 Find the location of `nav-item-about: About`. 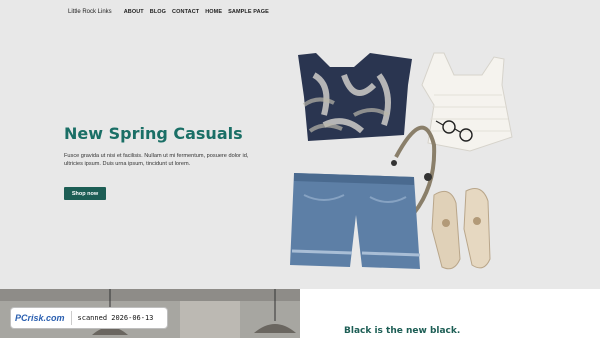

nav-item-about: About is located at coordinates (134, 12).